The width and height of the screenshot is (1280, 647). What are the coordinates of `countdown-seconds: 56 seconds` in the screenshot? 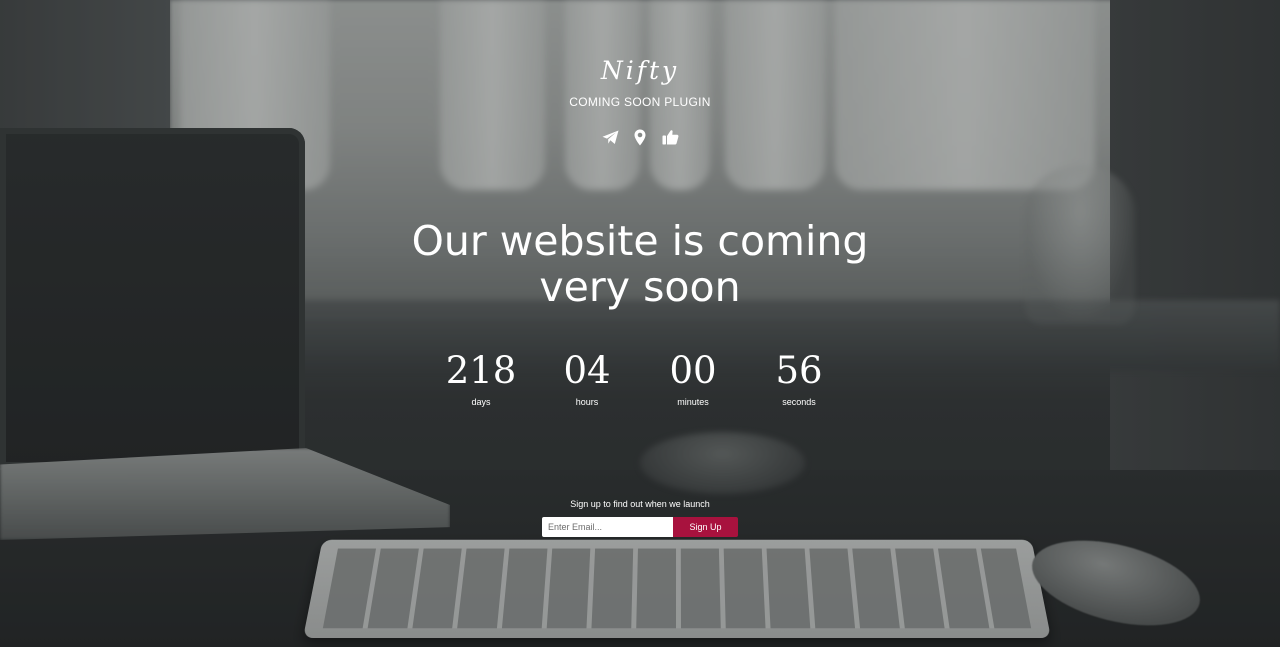 It's located at (799, 379).